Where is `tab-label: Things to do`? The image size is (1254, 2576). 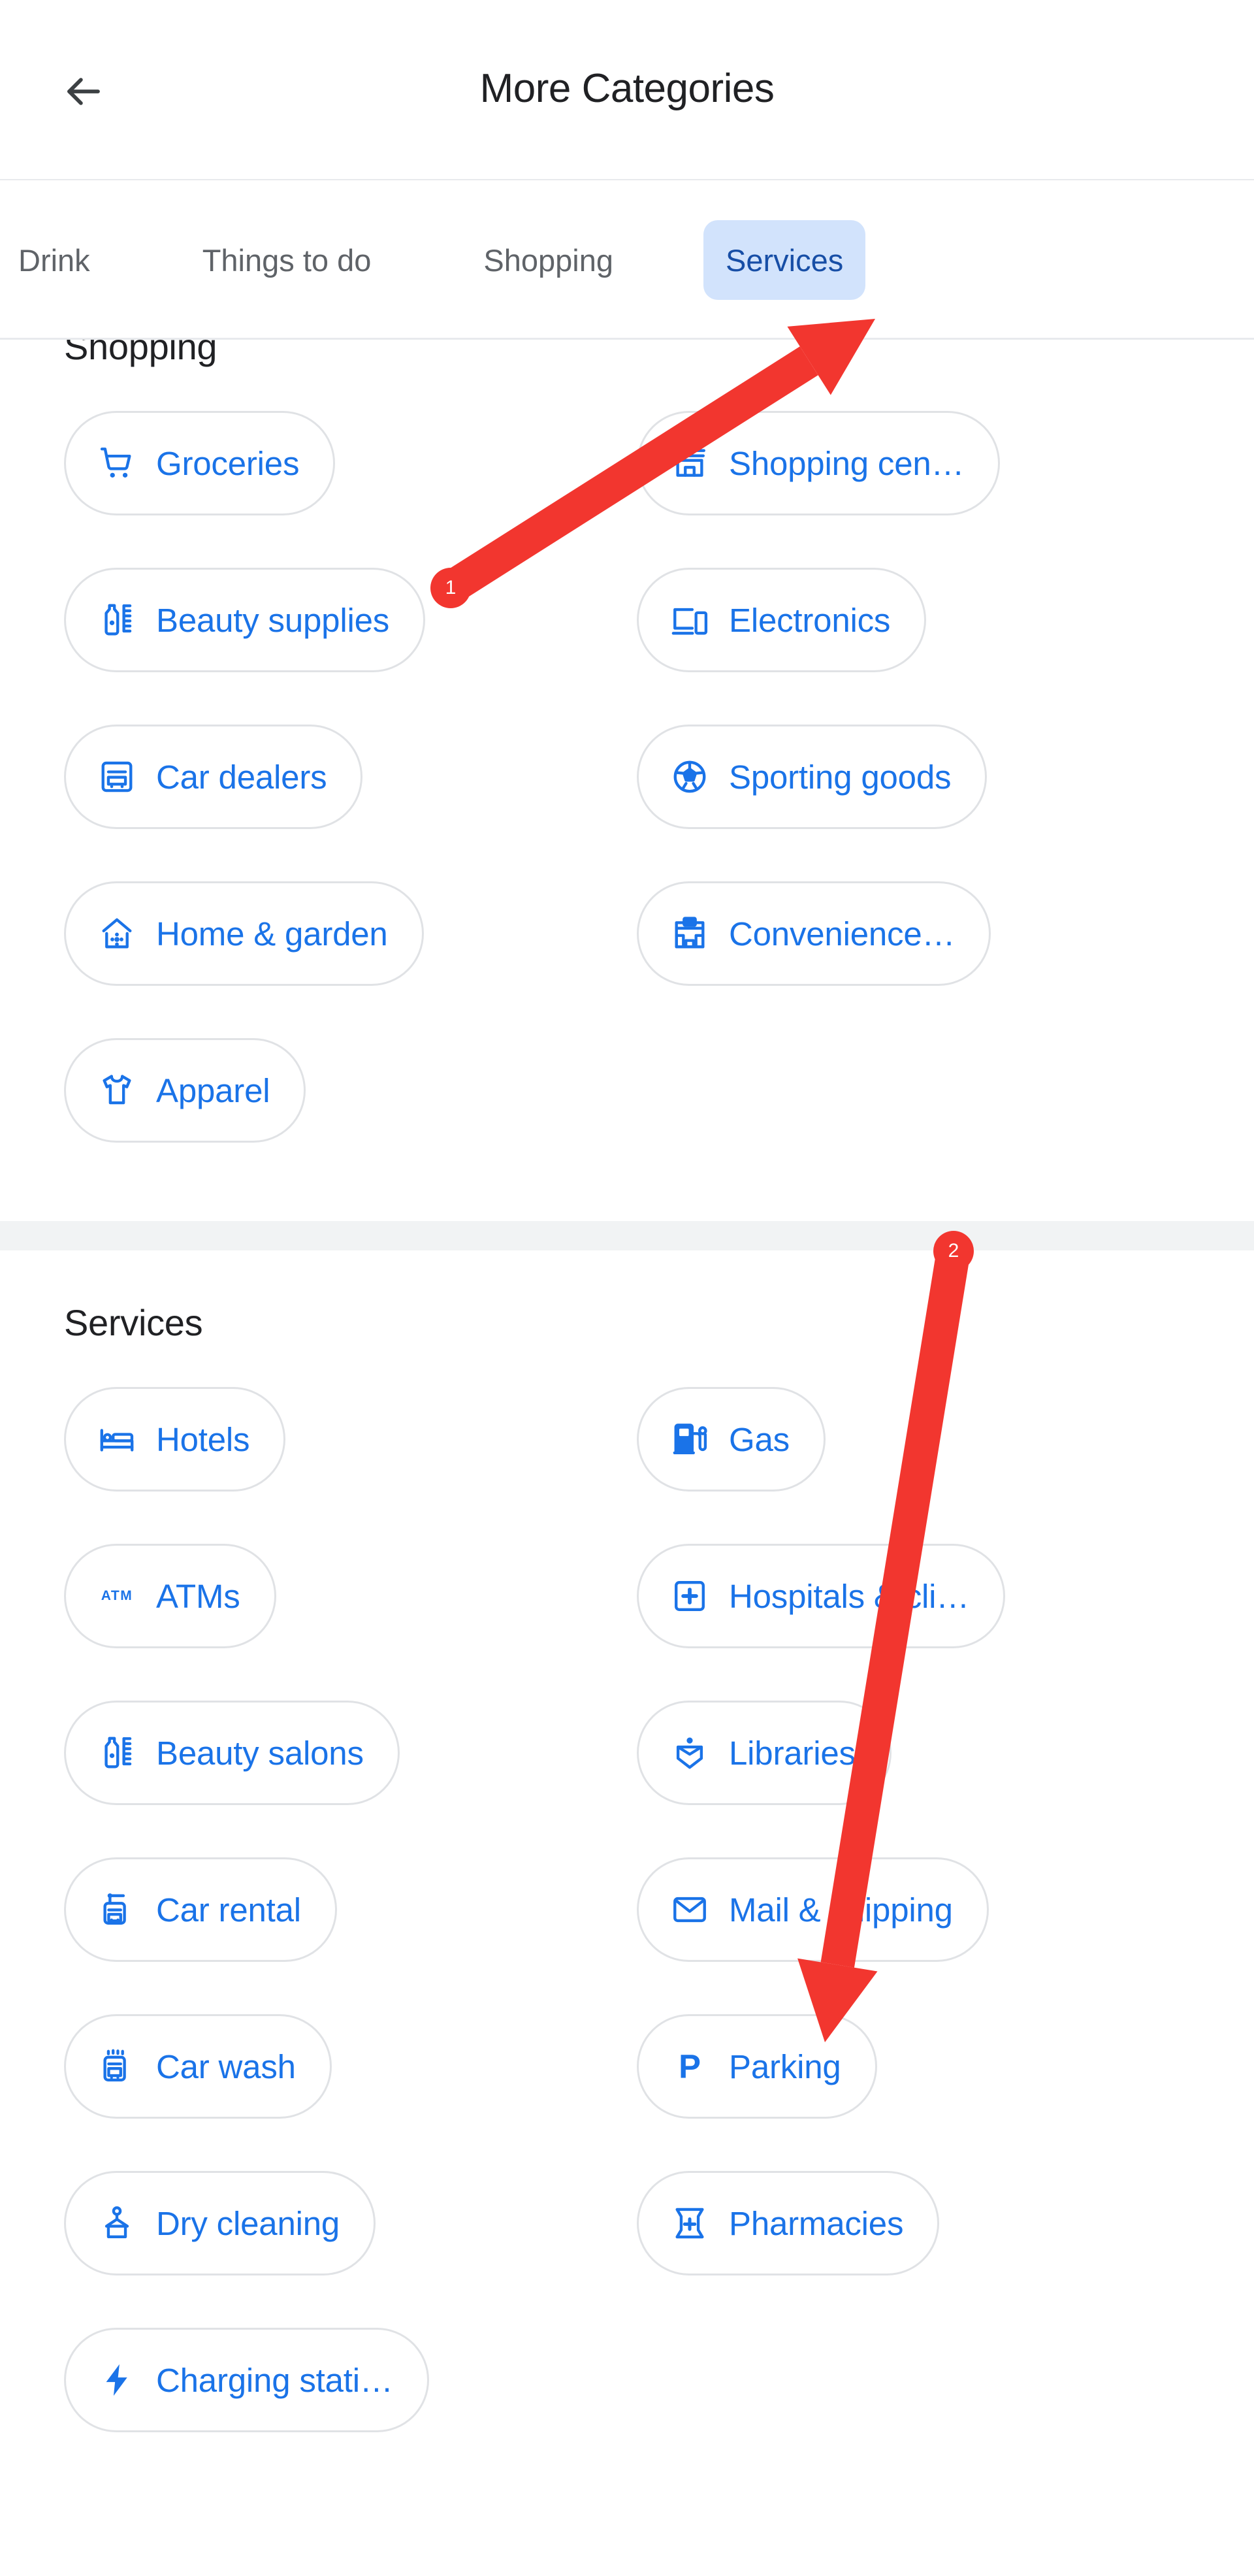 tab-label: Things to do is located at coordinates (287, 260).